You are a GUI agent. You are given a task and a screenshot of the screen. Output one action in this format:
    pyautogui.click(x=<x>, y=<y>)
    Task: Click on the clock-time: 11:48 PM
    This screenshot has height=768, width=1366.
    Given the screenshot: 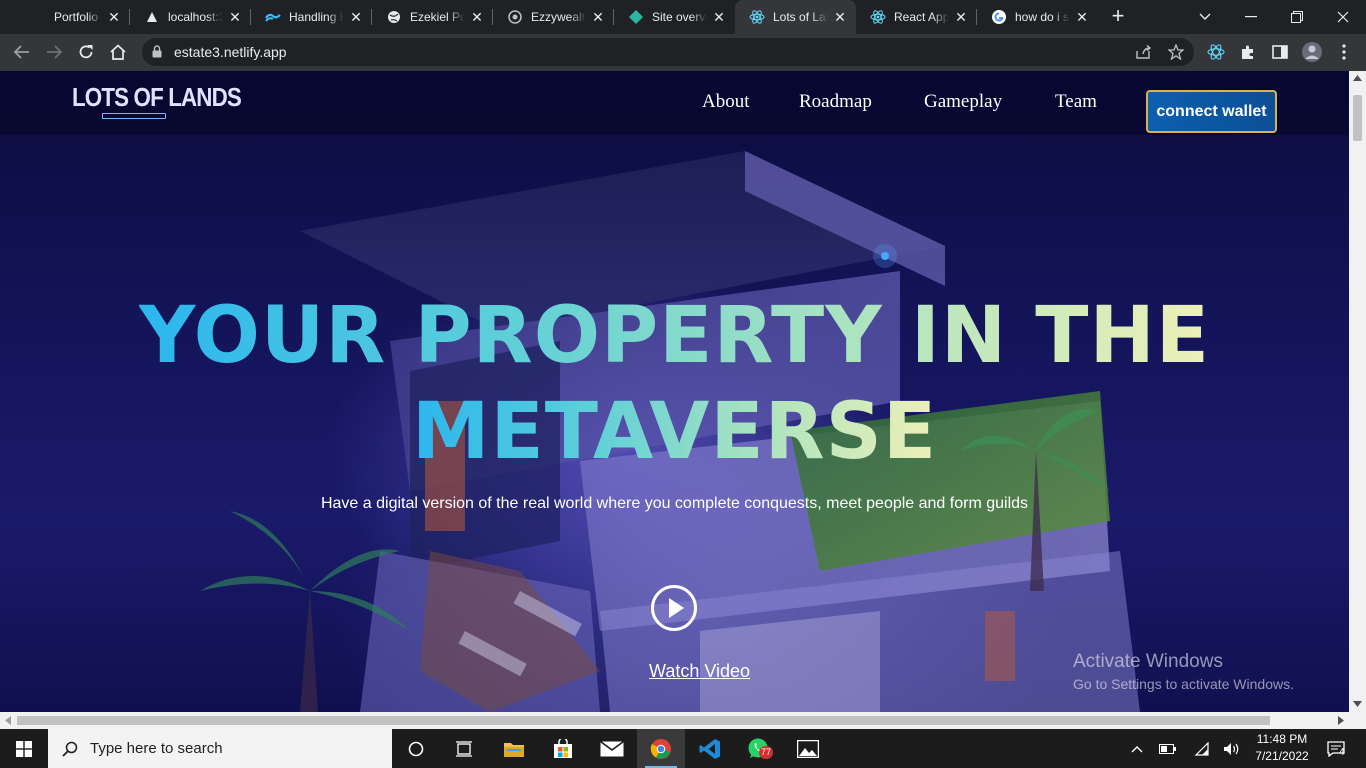 What is the action you would take?
    pyautogui.click(x=1282, y=739)
    